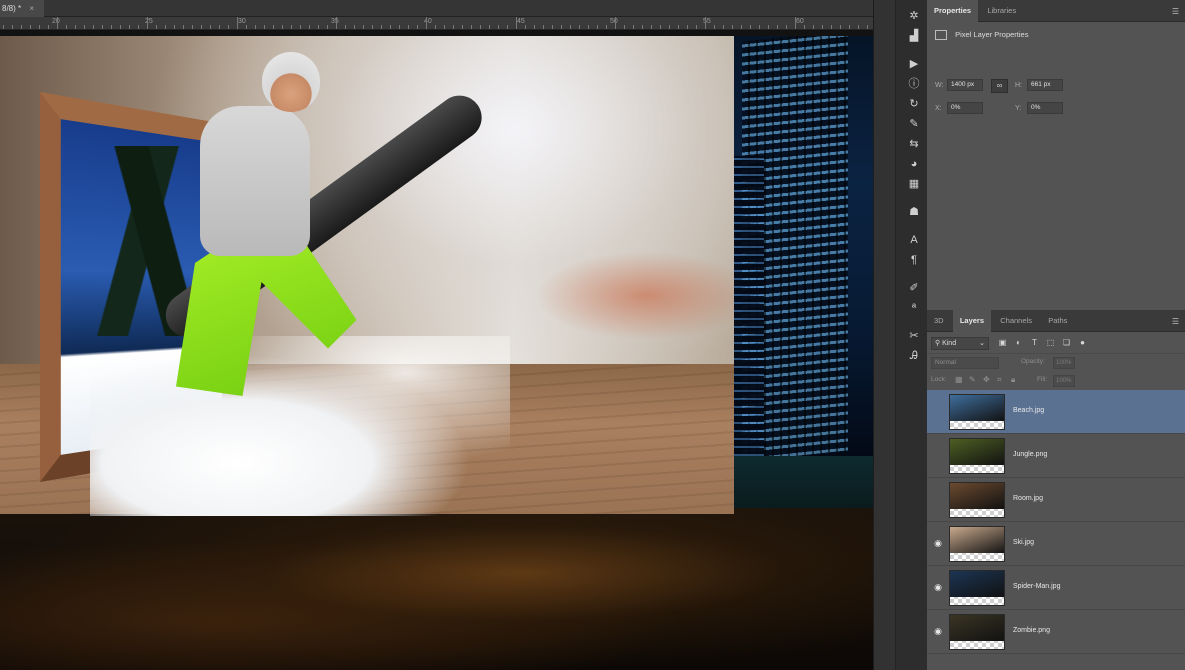 Image resolution: width=1185 pixels, height=670 pixels. What do you see at coordinates (953, 11) in the screenshot?
I see `tab-properties: Properties` at bounding box center [953, 11].